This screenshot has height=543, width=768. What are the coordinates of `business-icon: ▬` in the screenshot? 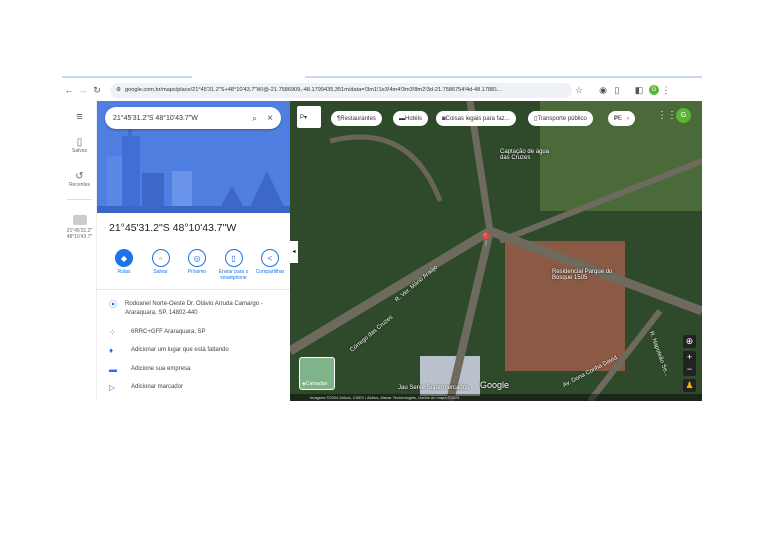 It's located at (113, 369).